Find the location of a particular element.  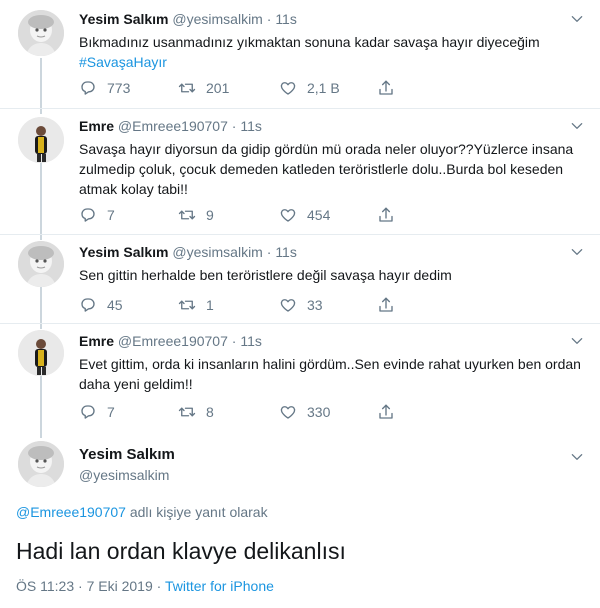

like-button: 330 is located at coordinates (304, 412).